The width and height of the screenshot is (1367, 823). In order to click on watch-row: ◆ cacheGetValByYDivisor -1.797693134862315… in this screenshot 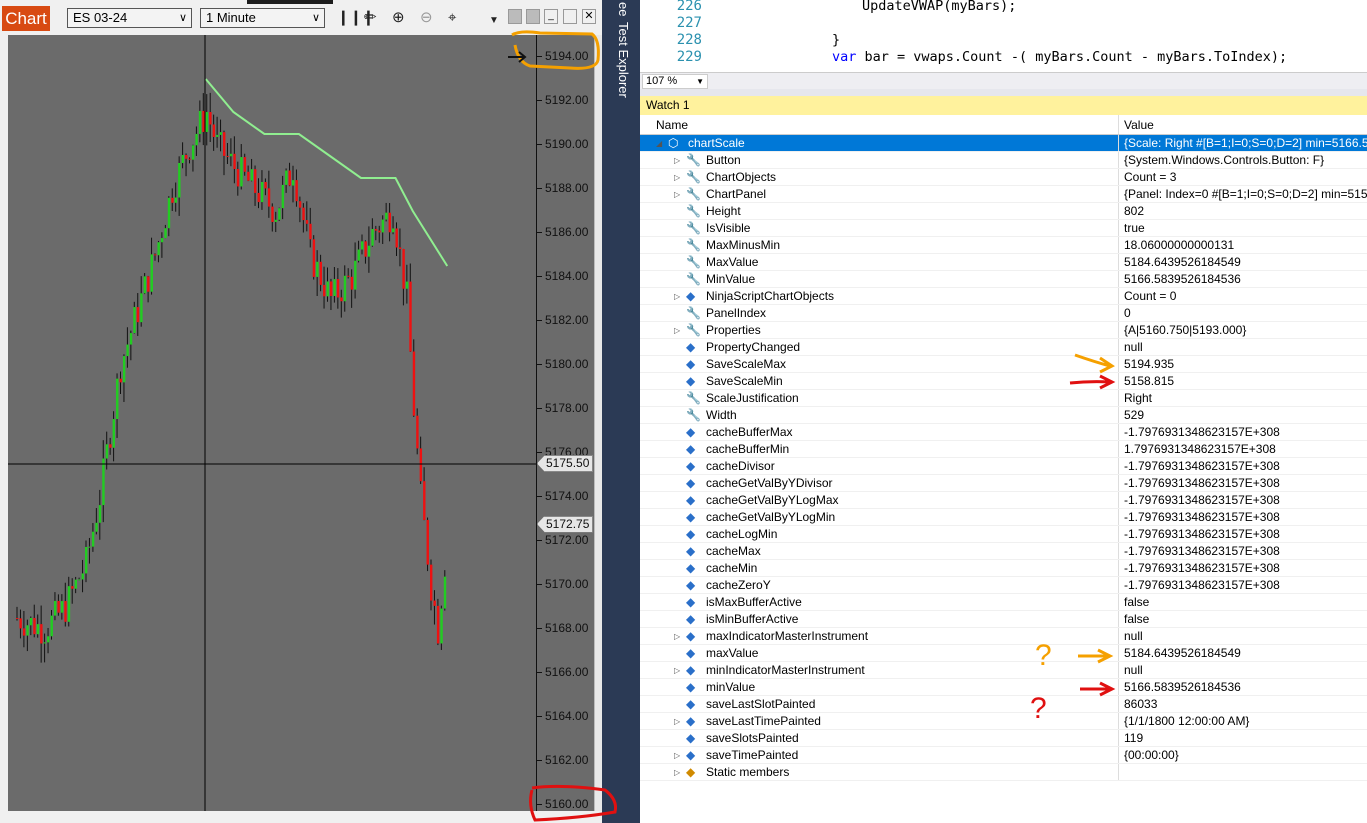, I will do `click(1003, 483)`.